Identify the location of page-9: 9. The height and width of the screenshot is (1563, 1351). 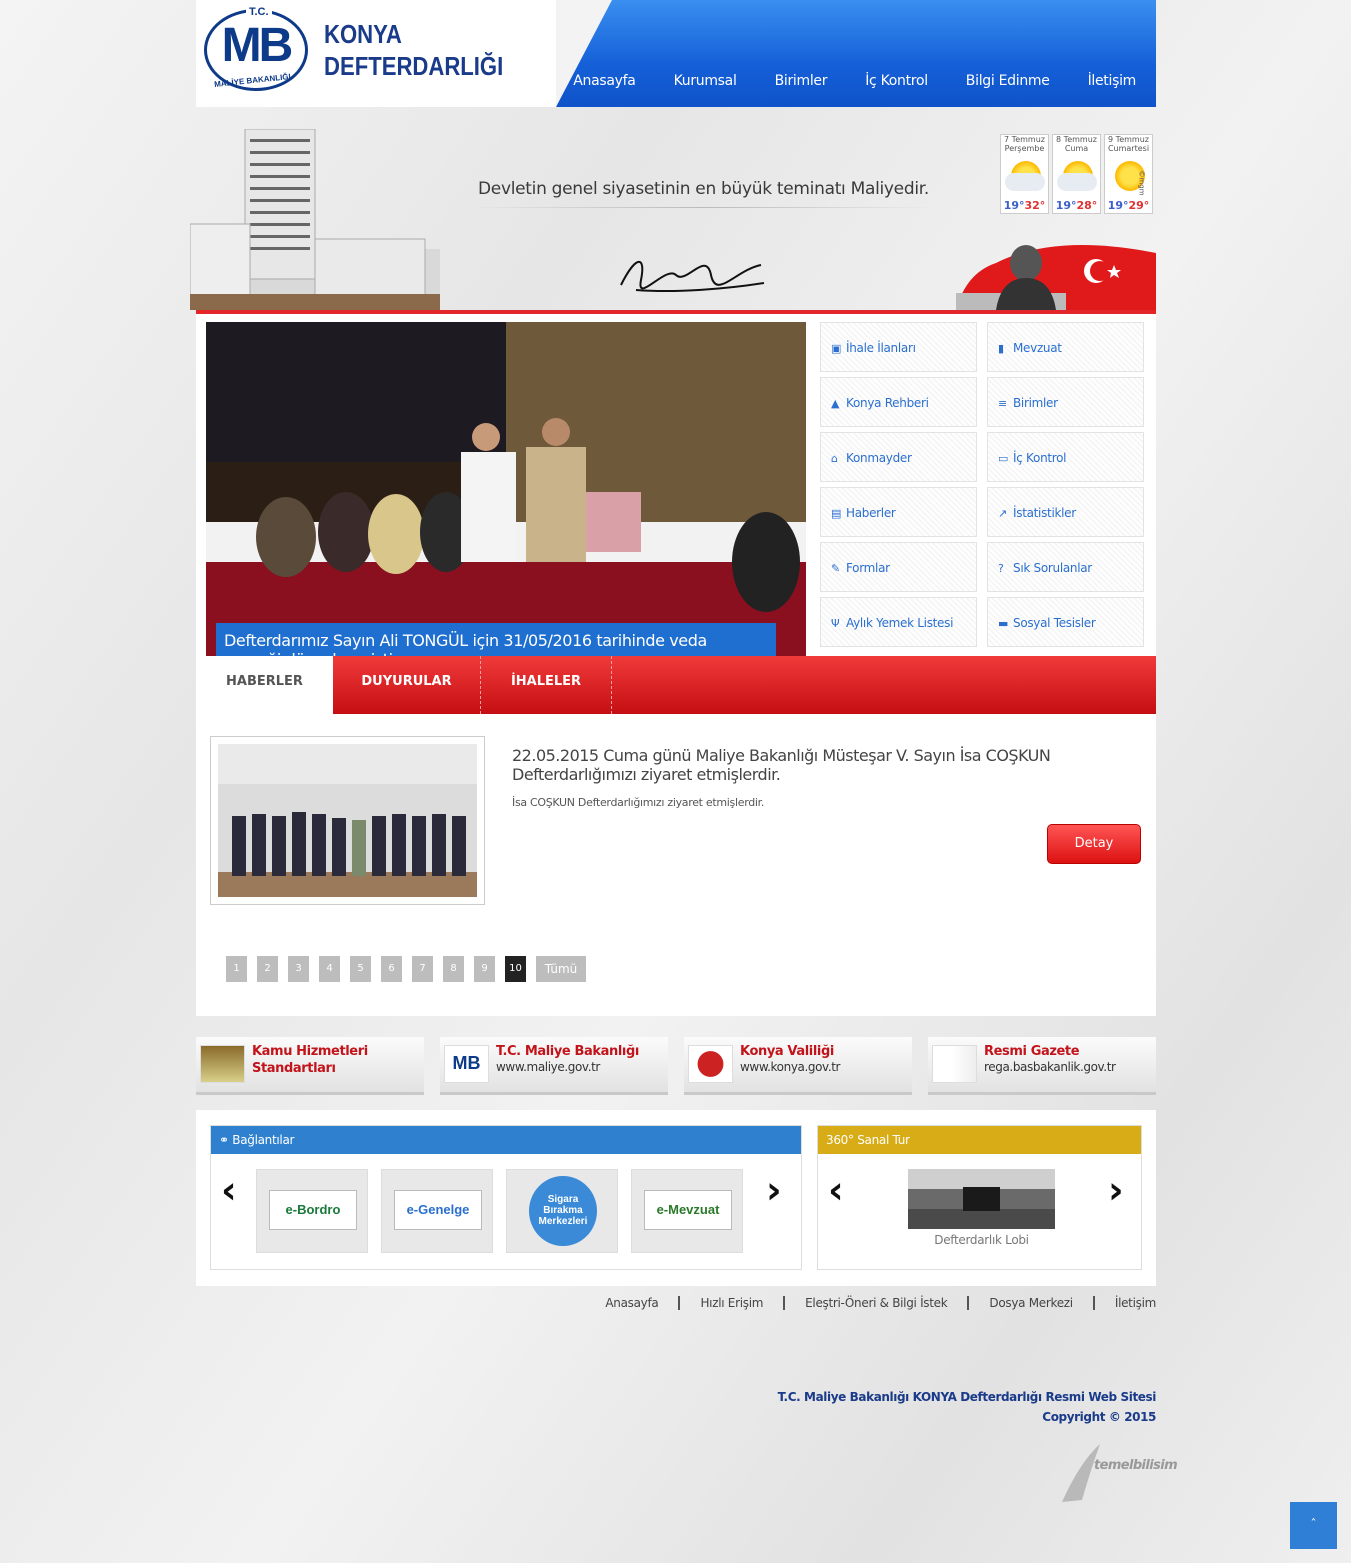
(484, 969).